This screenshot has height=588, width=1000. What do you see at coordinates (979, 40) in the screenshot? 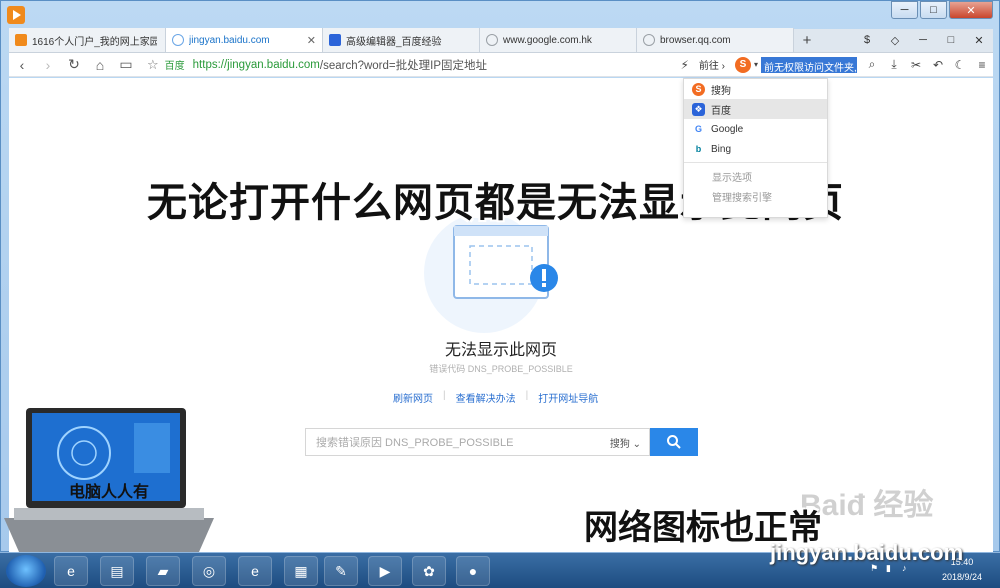
I see `close-icon: ✕` at bounding box center [979, 40].